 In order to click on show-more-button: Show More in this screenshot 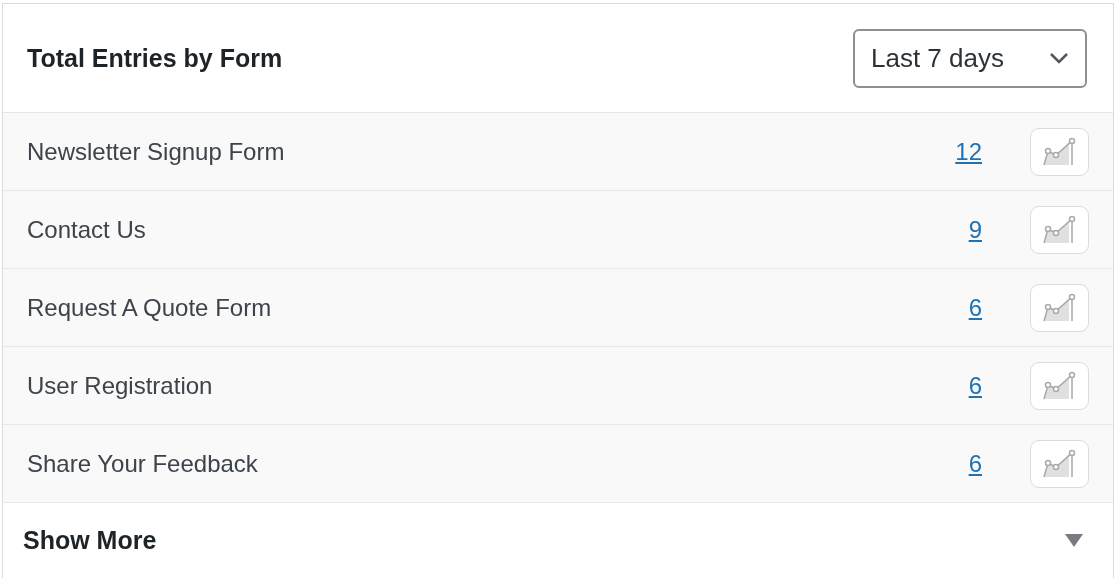, I will do `click(90, 540)`.